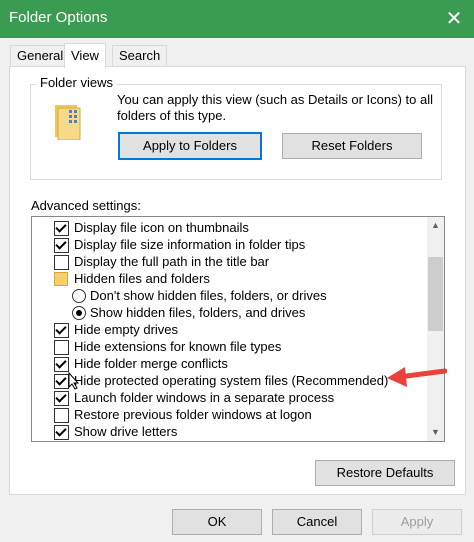 The width and height of the screenshot is (474, 542). Describe the element at coordinates (74, 381) in the screenshot. I see `mouse-cursor-icon` at that location.